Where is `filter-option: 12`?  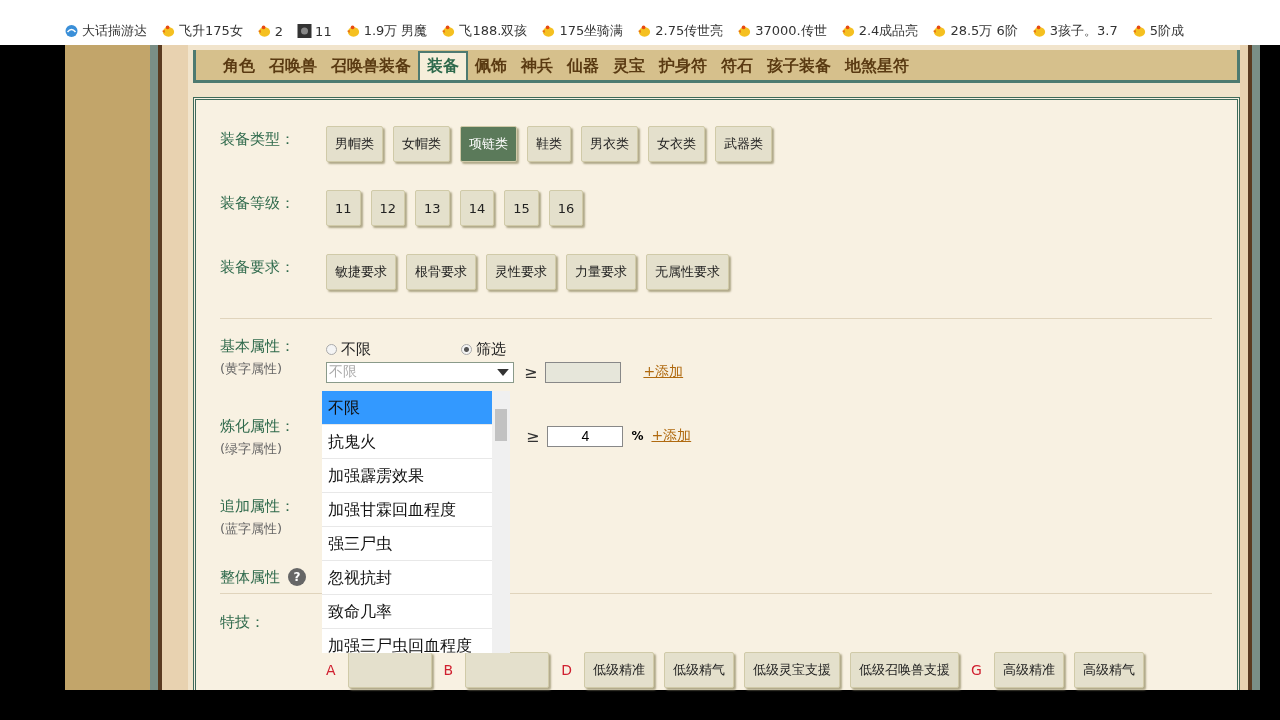 filter-option: 12 is located at coordinates (388, 208).